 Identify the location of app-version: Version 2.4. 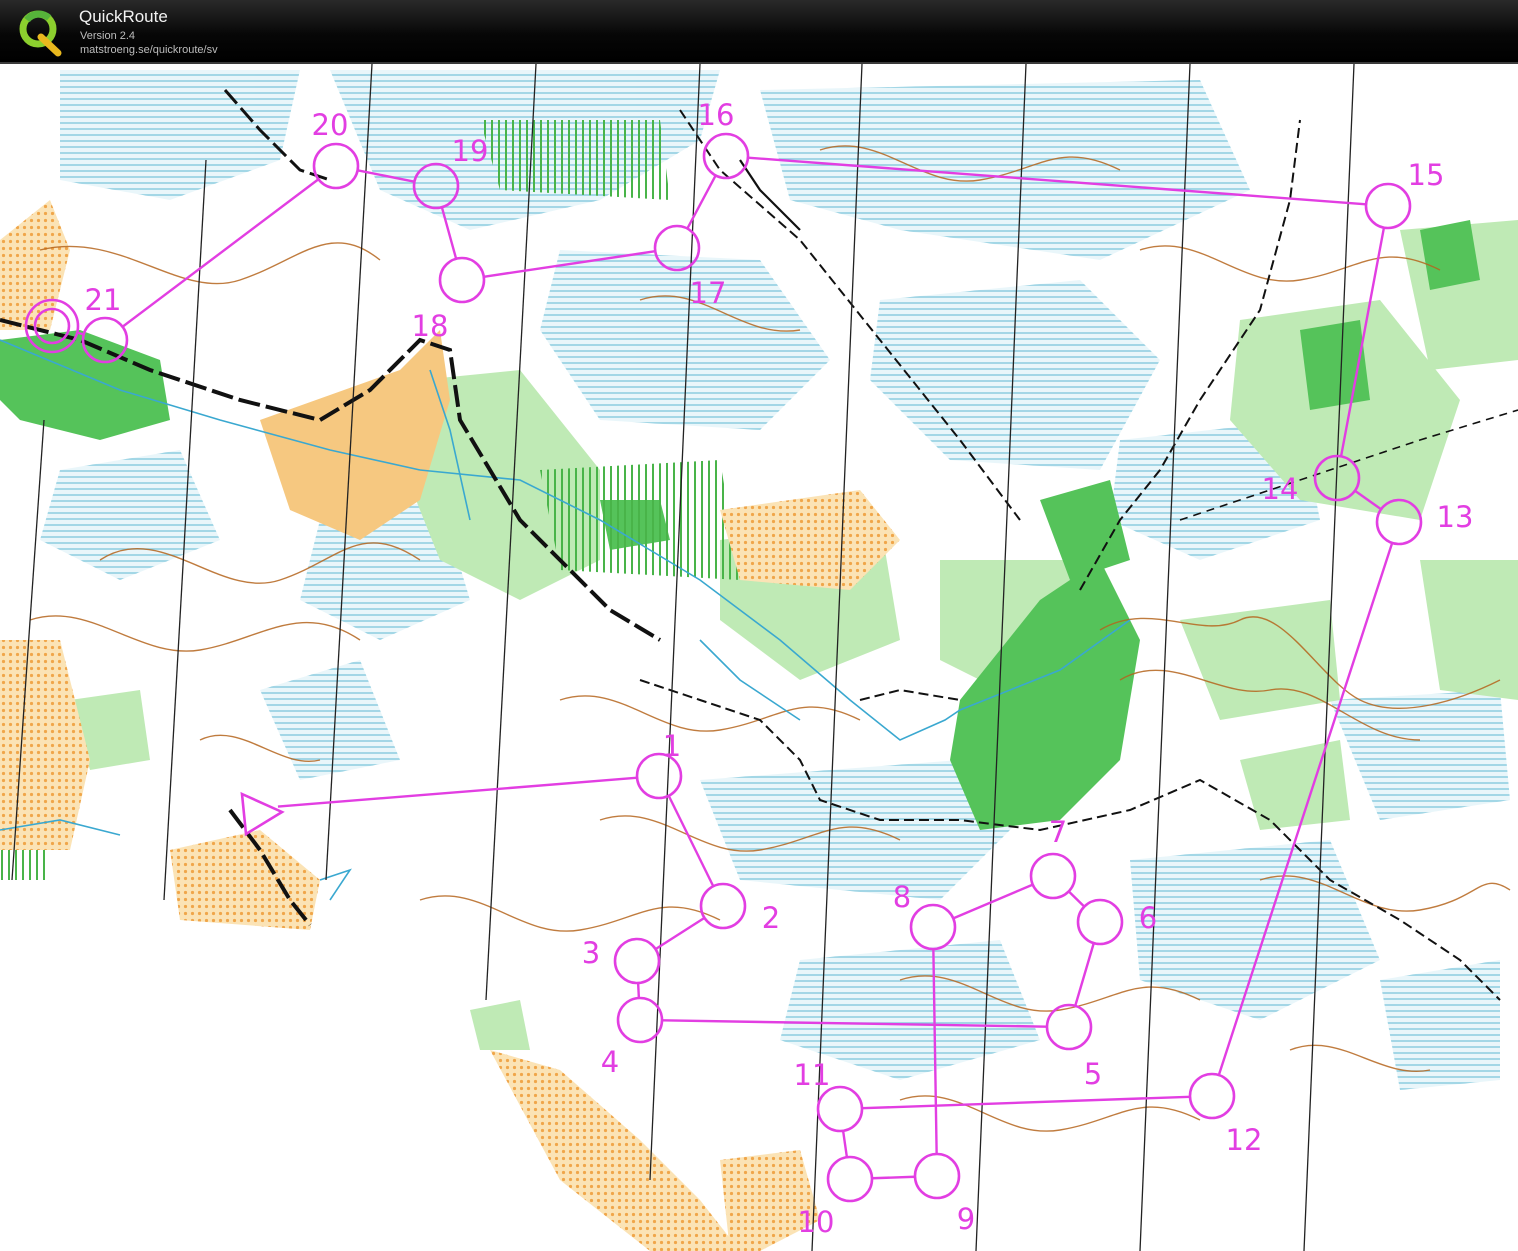
(108, 36).